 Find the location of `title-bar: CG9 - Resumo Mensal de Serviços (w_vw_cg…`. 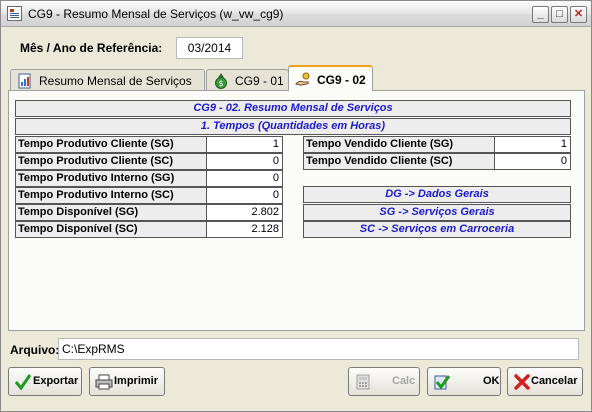

title-bar: CG9 - Resumo Mensal de Serviços (w_vw_cg… is located at coordinates (296, 14).